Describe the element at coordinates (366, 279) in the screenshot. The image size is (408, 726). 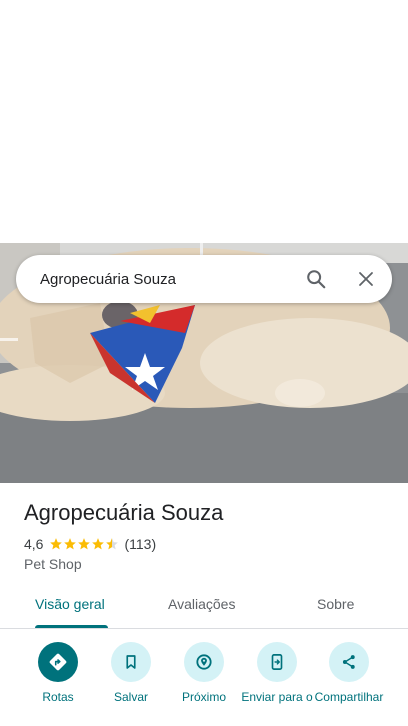
I see `close-icon` at that location.